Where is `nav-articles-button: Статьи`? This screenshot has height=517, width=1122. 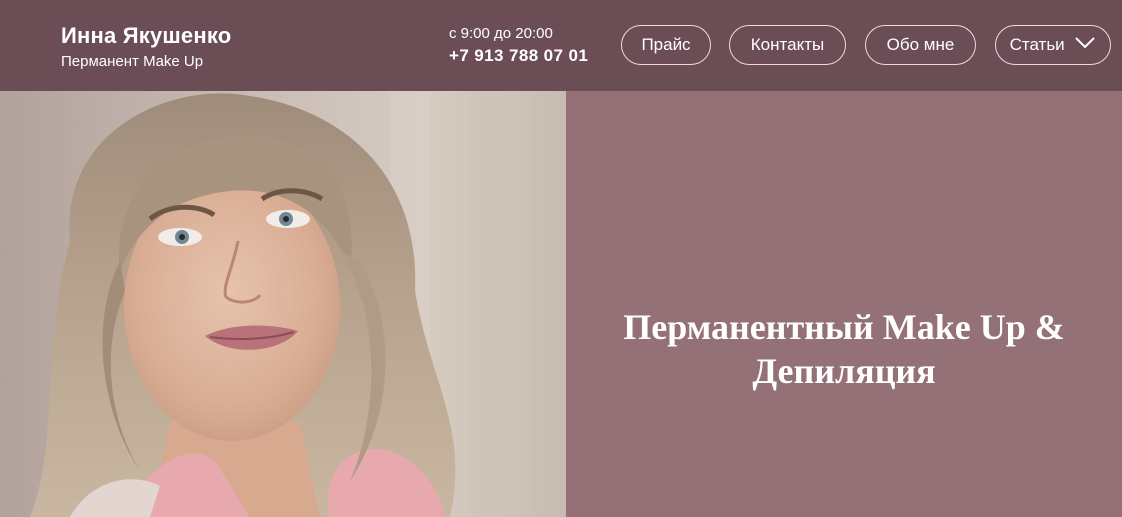 nav-articles-button: Статьи is located at coordinates (1053, 45).